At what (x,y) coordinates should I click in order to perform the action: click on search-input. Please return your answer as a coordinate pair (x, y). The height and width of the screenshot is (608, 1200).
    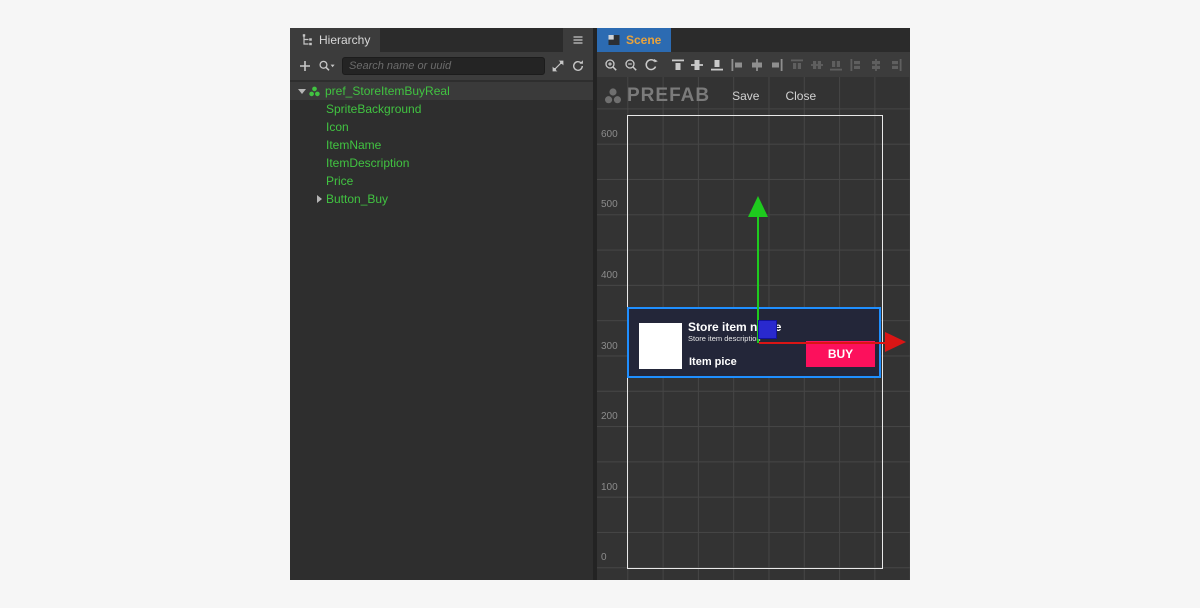
    Looking at the image, I should click on (443, 66).